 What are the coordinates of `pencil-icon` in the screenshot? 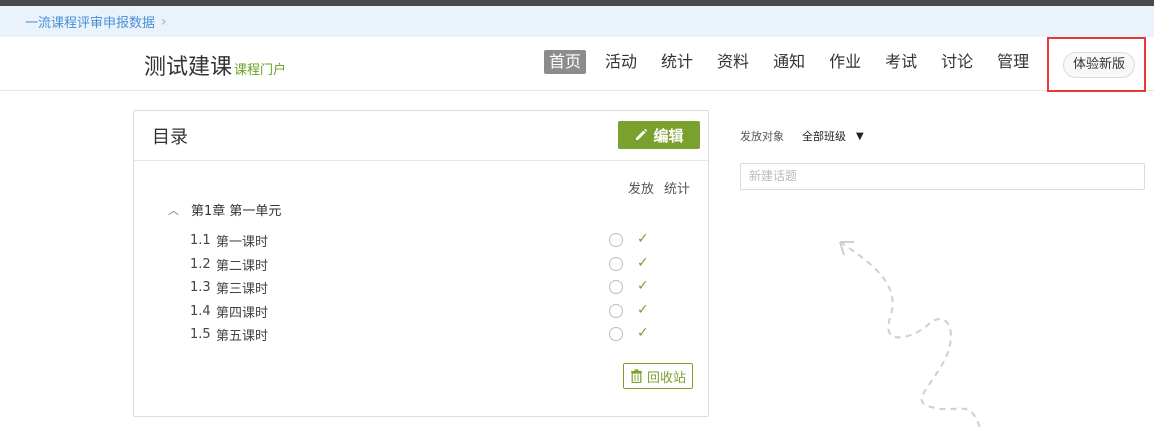 It's located at (642, 134).